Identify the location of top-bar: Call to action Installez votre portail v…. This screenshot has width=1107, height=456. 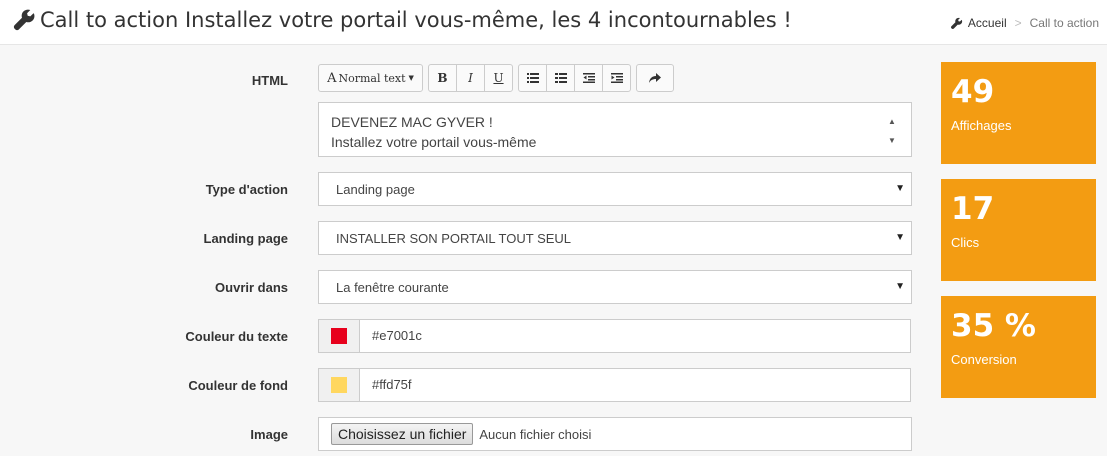
(553, 22).